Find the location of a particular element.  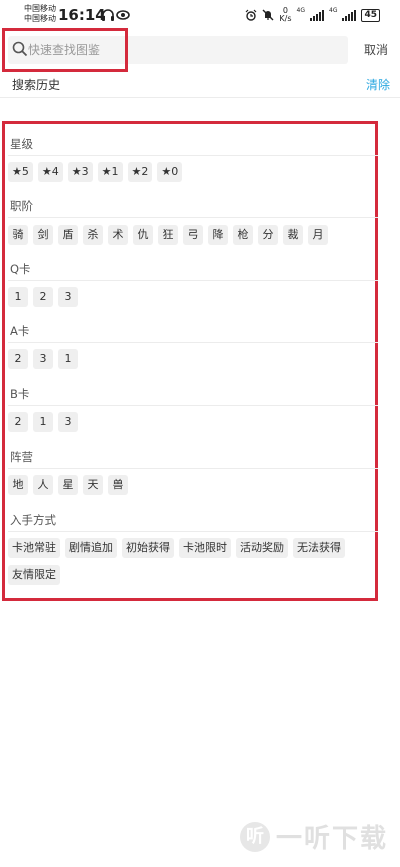

filter-chip: 初始获得 is located at coordinates (148, 548).